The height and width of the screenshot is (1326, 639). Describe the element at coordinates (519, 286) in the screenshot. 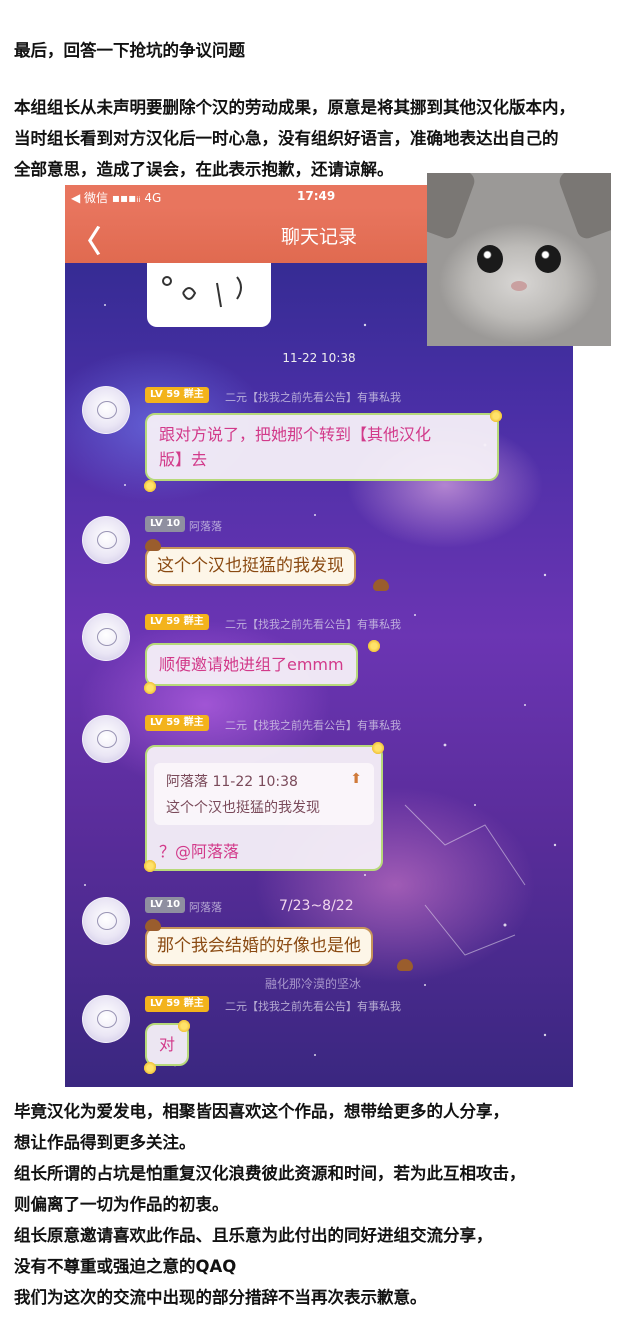

I see `cat-nose` at that location.